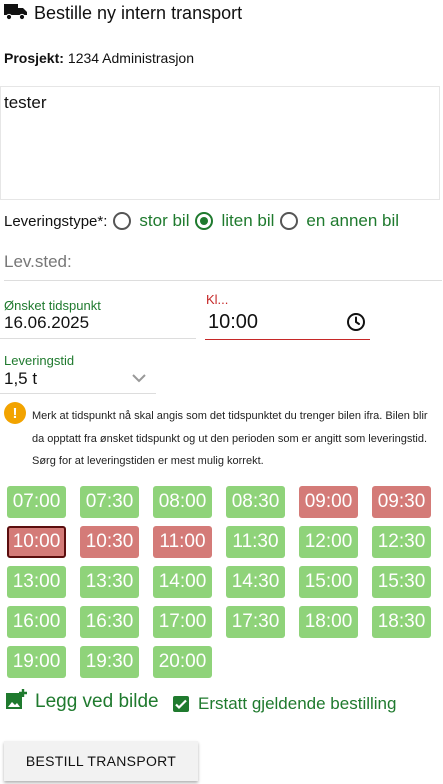  I want to click on notes-textarea: tester, so click(220, 143).